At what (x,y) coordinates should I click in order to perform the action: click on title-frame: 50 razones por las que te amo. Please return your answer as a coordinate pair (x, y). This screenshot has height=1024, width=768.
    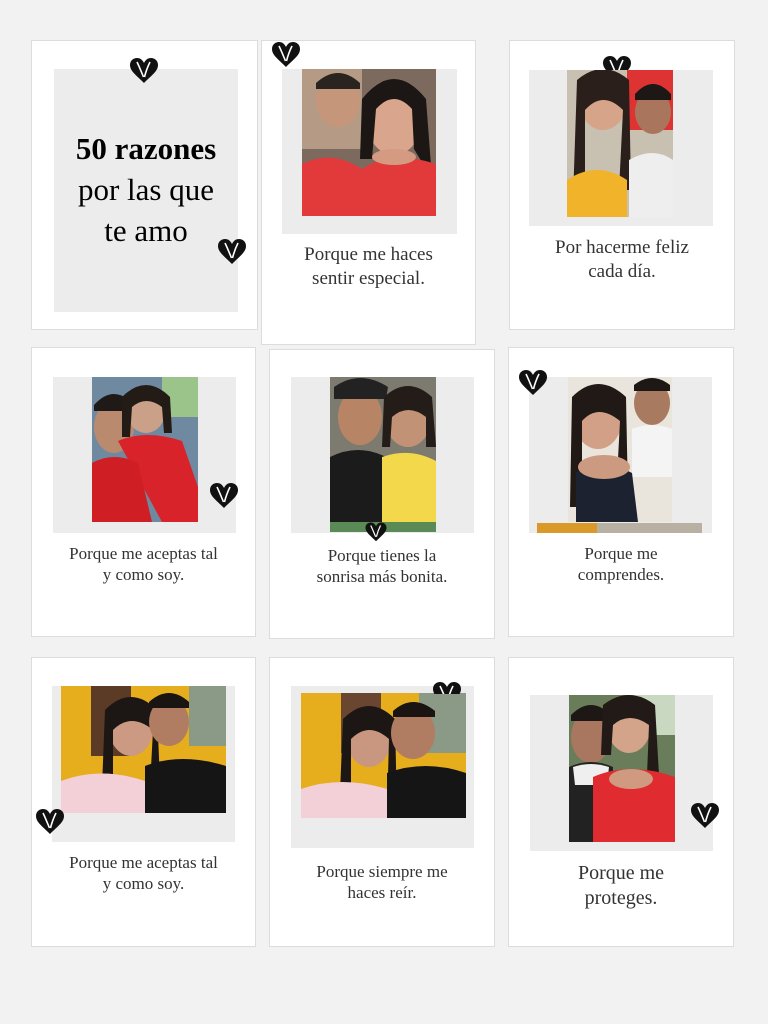
    Looking at the image, I should click on (146, 190).